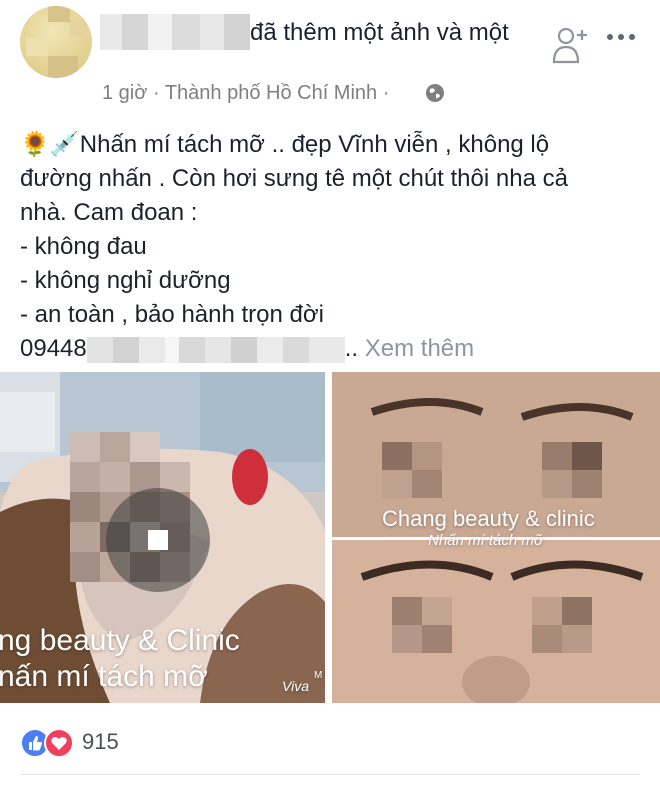 Image resolution: width=660 pixels, height=785 pixels. I want to click on globe-icon, so click(435, 93).